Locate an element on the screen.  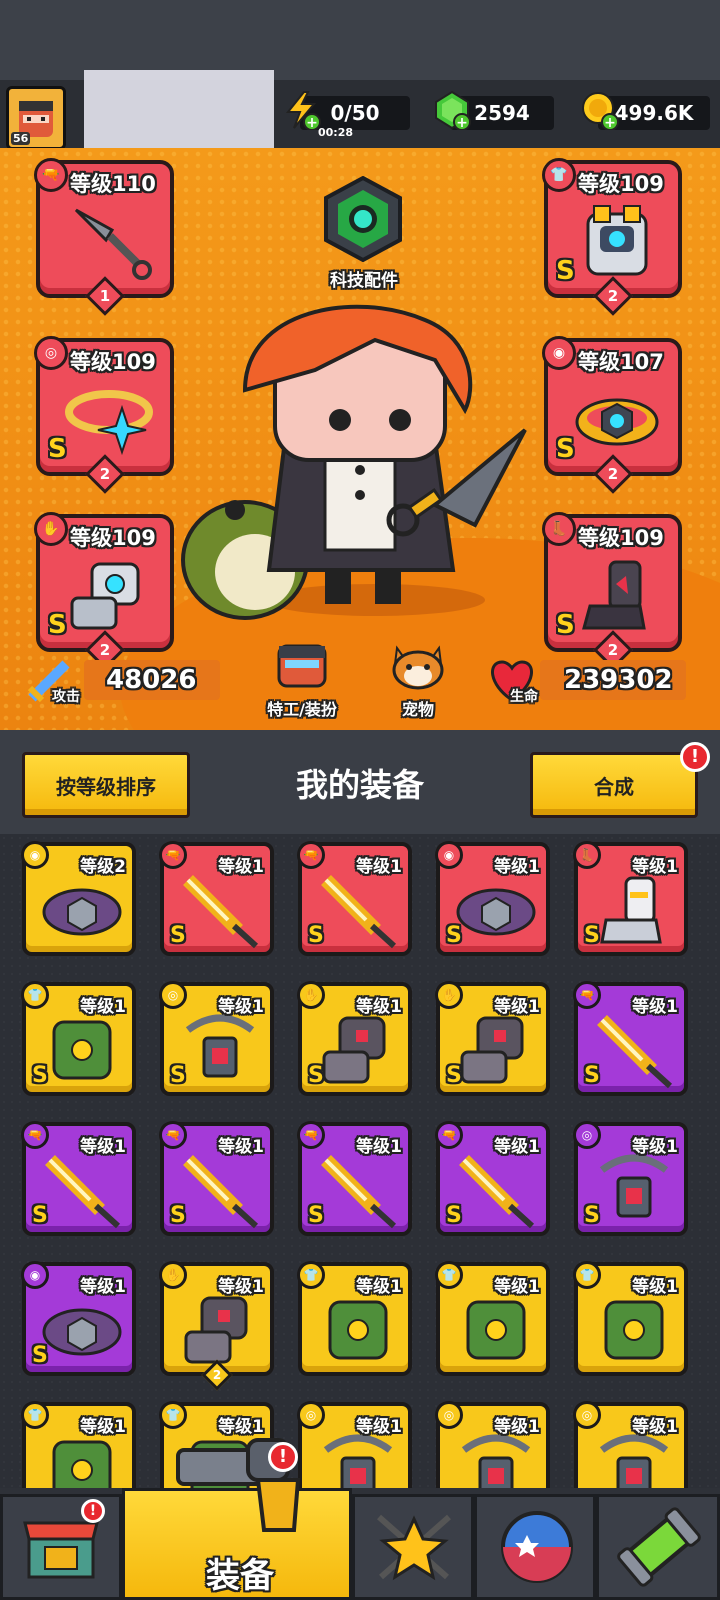
gem-plus-icon: + is located at coordinates (453, 110).